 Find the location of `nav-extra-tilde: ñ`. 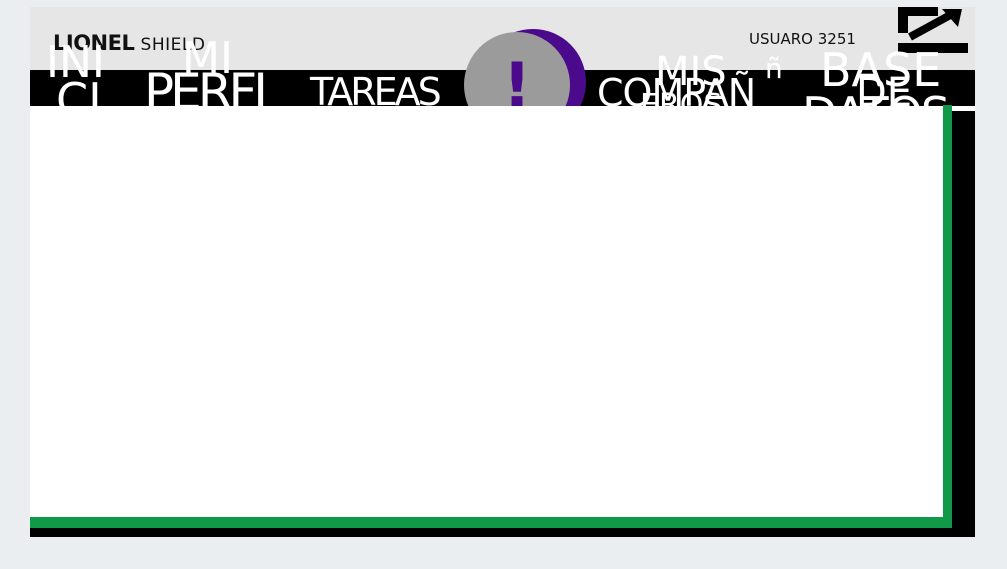

nav-extra-tilde: ñ is located at coordinates (774, 68).